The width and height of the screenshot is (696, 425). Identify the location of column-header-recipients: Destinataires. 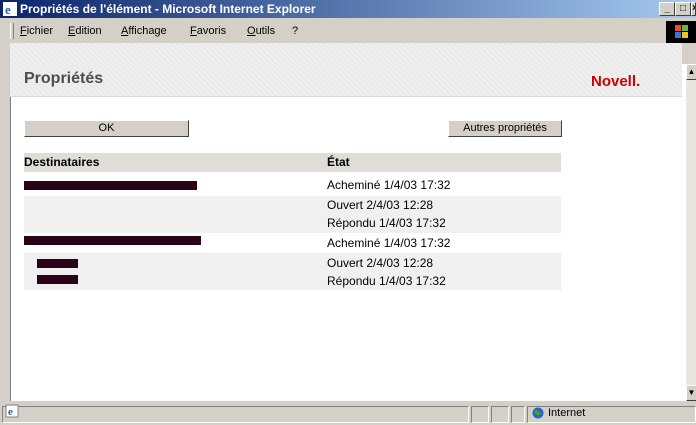
(62, 162).